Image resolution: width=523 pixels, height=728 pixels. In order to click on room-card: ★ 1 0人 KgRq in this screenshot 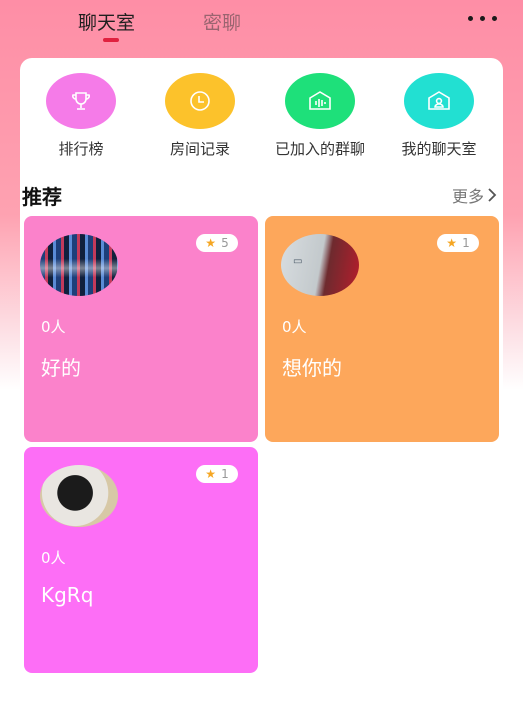, I will do `click(141, 560)`.